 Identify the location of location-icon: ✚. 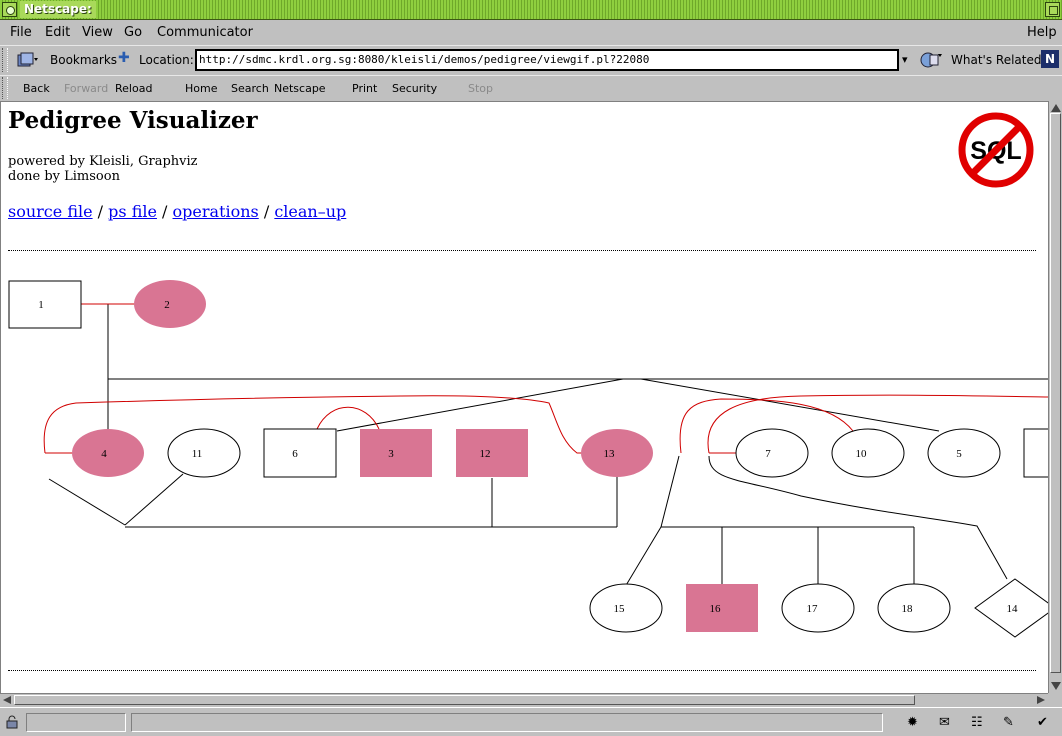
(124, 58).